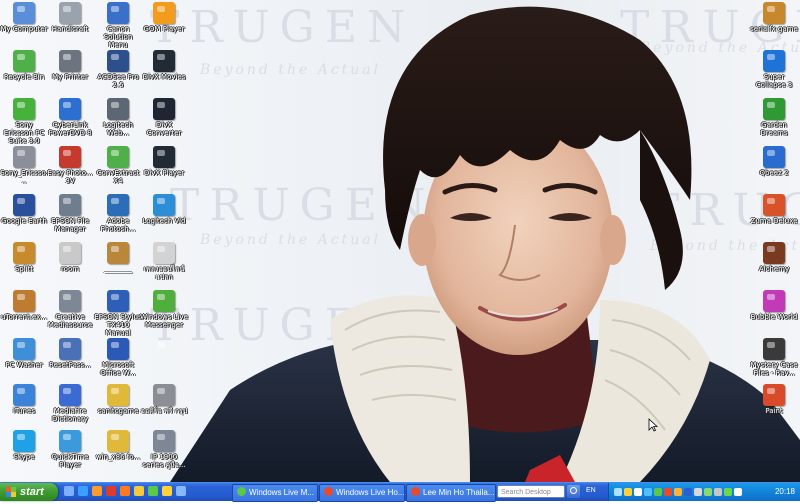 Image resolution: width=800 pixels, height=504 pixels. What do you see at coordinates (70, 65) in the screenshot?
I see `desktop-icon: My Printer` at bounding box center [70, 65].